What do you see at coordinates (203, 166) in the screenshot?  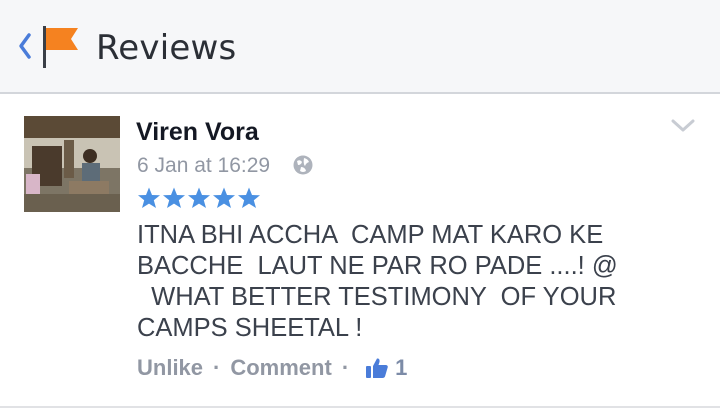 I see `review-timestamp: 6 Jan at 16:29` at bounding box center [203, 166].